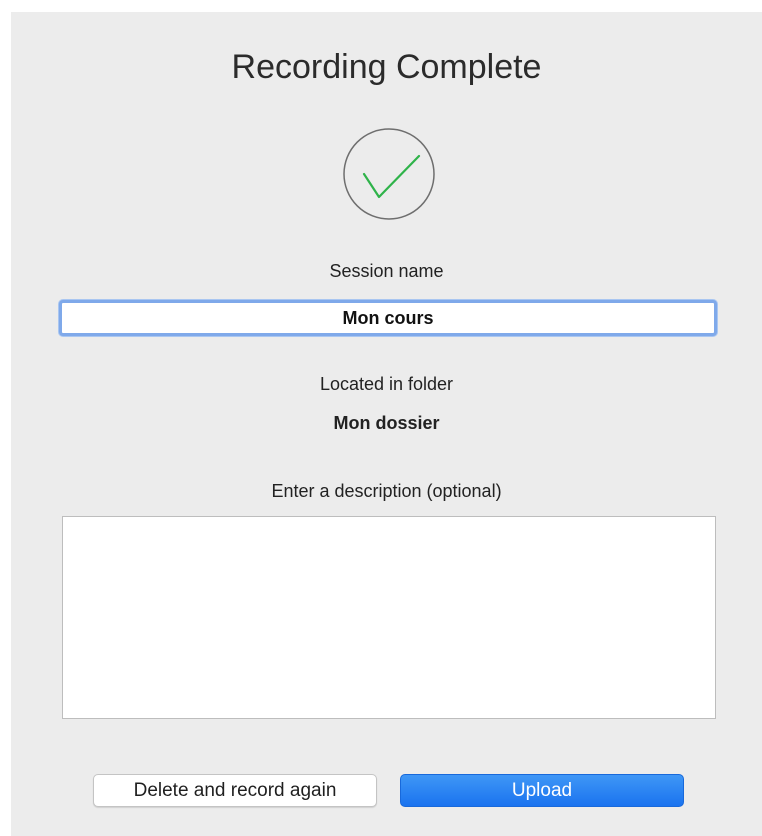 The image size is (762, 836). What do you see at coordinates (542, 790) in the screenshot?
I see `upload-button: Upload` at bounding box center [542, 790].